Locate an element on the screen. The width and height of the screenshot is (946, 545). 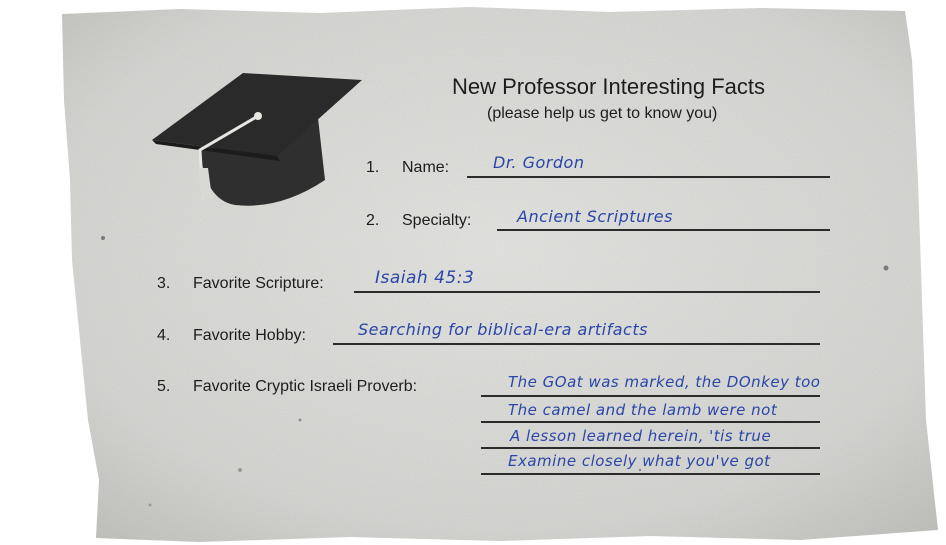
item-number-4: 4. is located at coordinates (164, 335).